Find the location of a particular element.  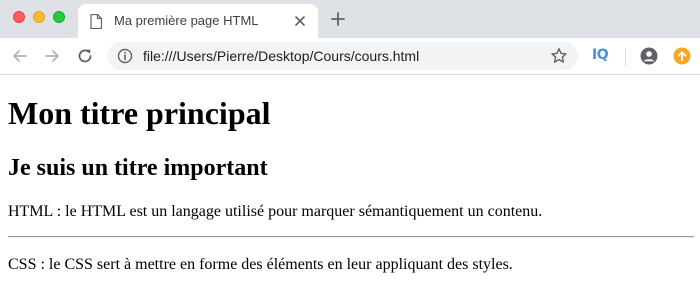

new-tab-icon is located at coordinates (338, 19).